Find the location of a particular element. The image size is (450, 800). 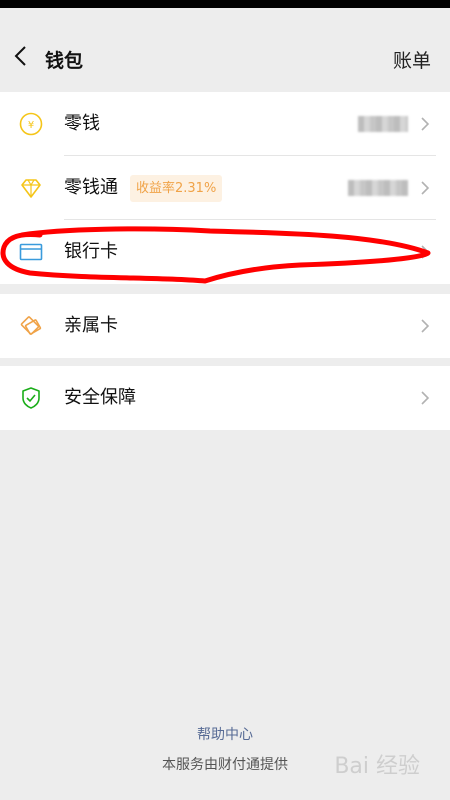

baidu-jingyan-watermark: Bai 经验 is located at coordinates (377, 766).